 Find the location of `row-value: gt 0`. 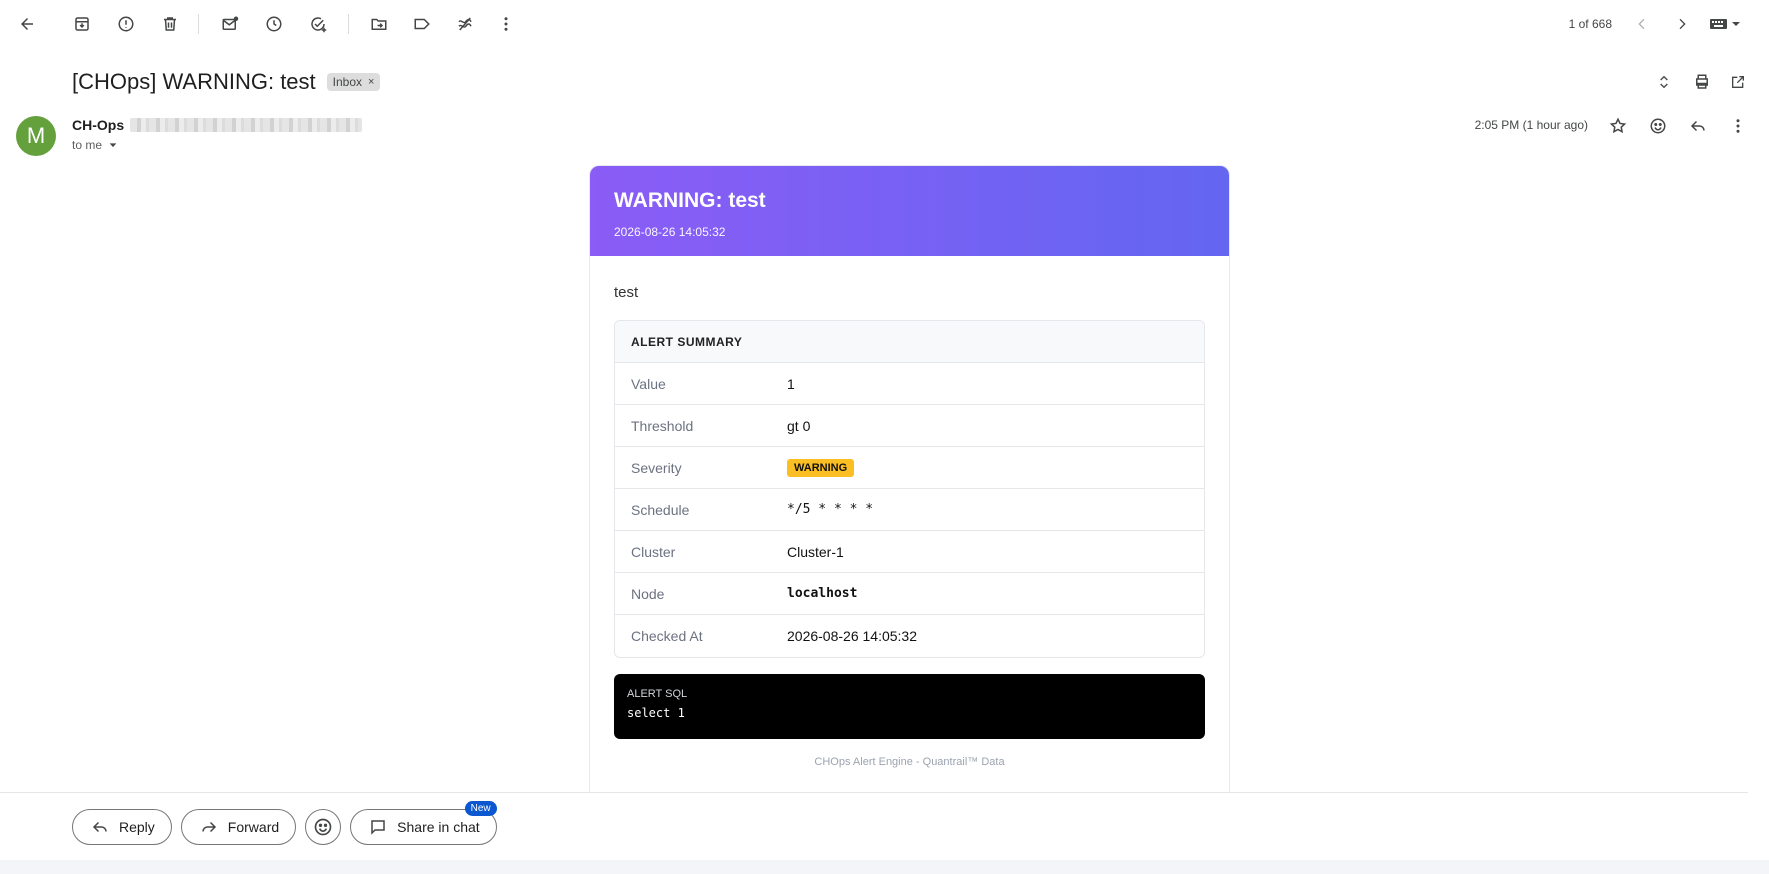

row-value: gt 0 is located at coordinates (799, 425).